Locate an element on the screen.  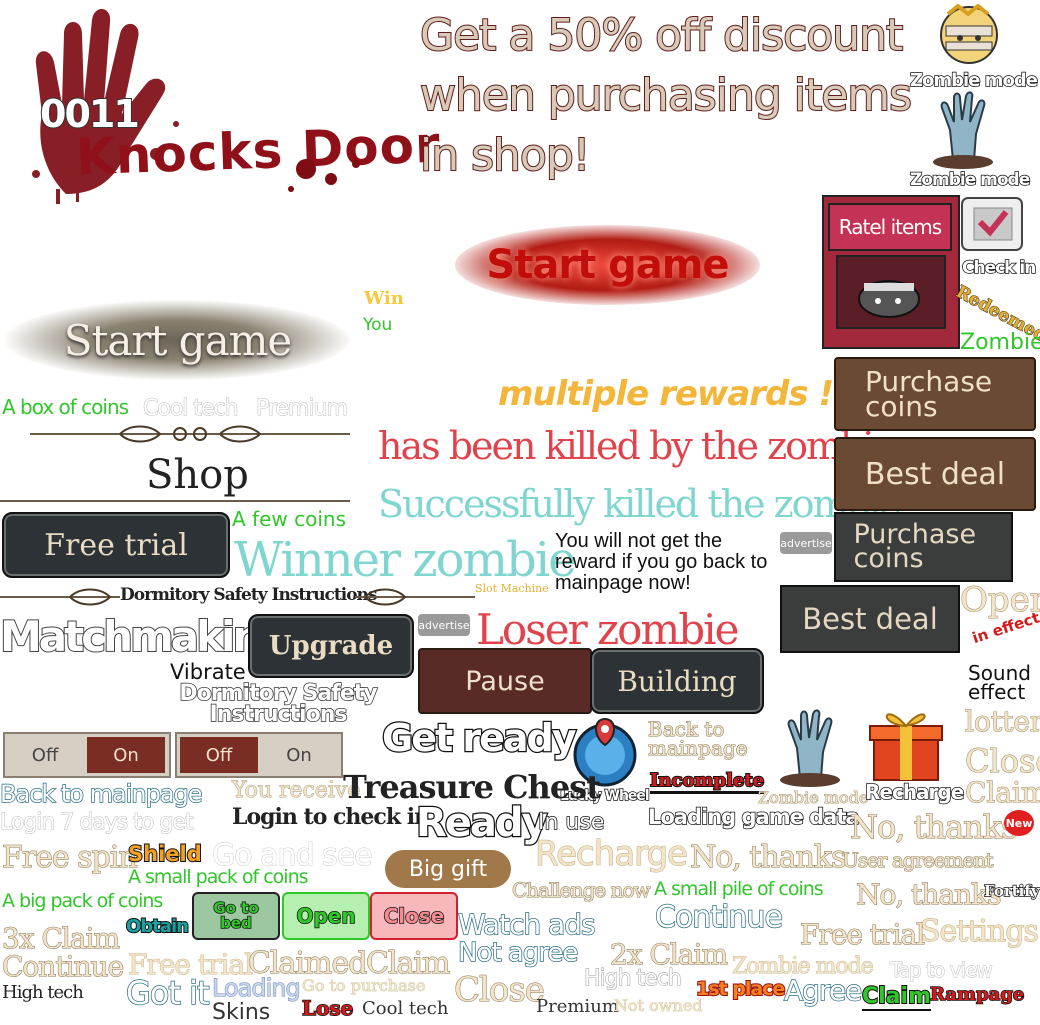
lottery-label: lottery is located at coordinates (1002, 722).